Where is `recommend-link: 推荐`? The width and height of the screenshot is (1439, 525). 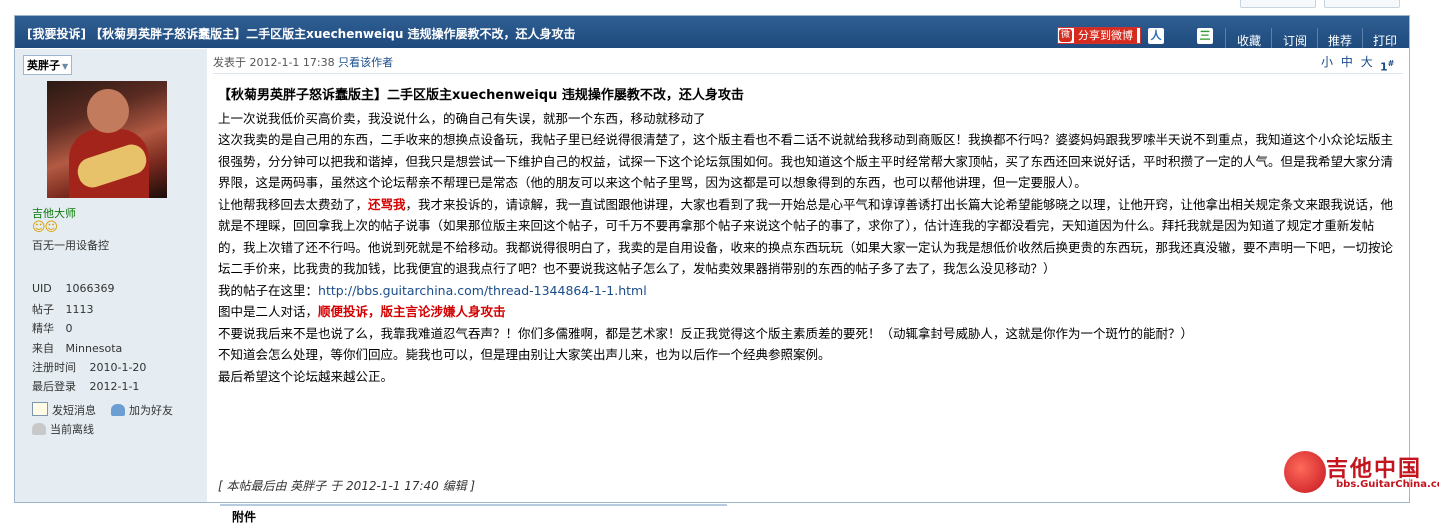 recommend-link: 推荐 is located at coordinates (1340, 40).